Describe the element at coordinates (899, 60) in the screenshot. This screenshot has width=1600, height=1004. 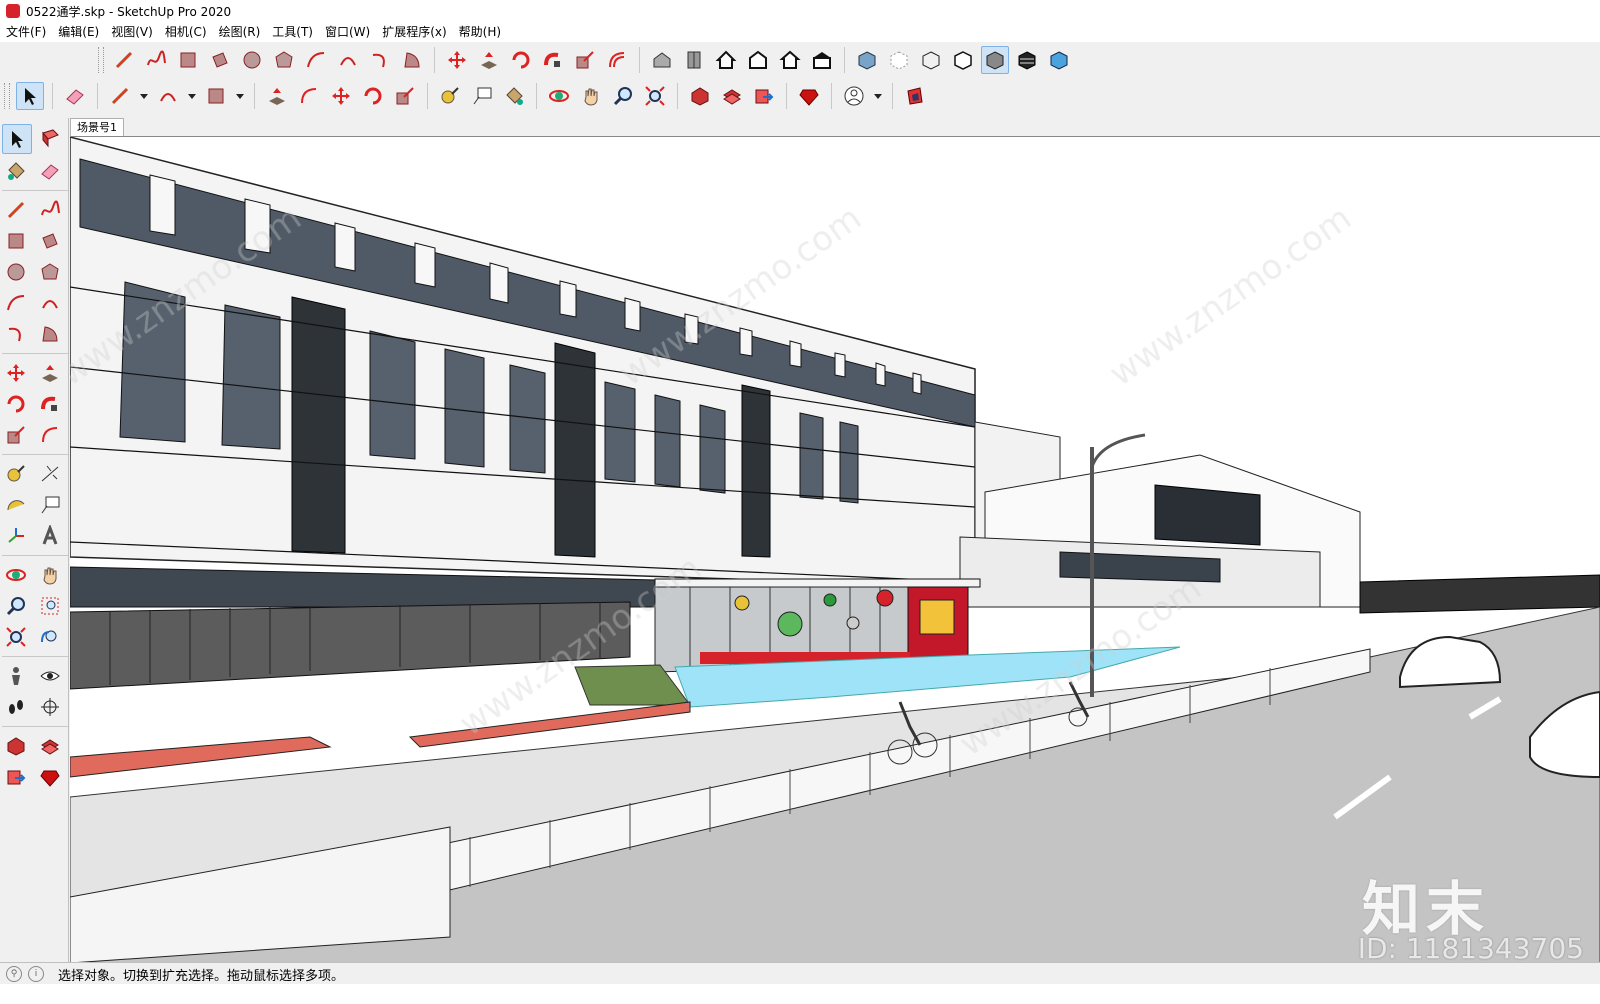
I see `back-edges-style-button` at that location.